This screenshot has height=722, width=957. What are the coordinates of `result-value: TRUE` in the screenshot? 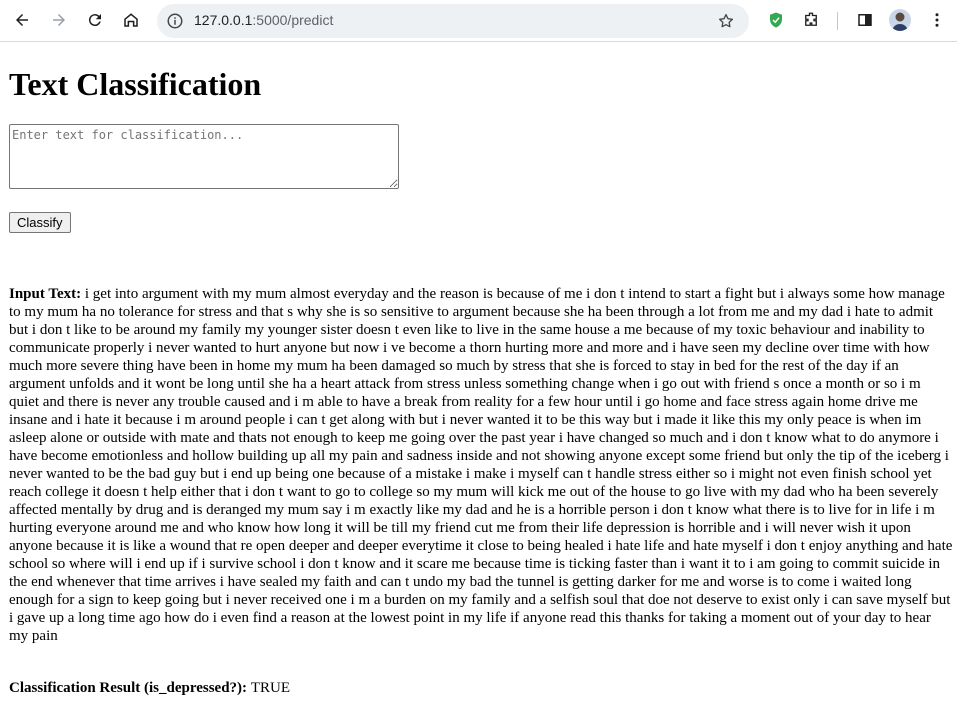 It's located at (270, 688).